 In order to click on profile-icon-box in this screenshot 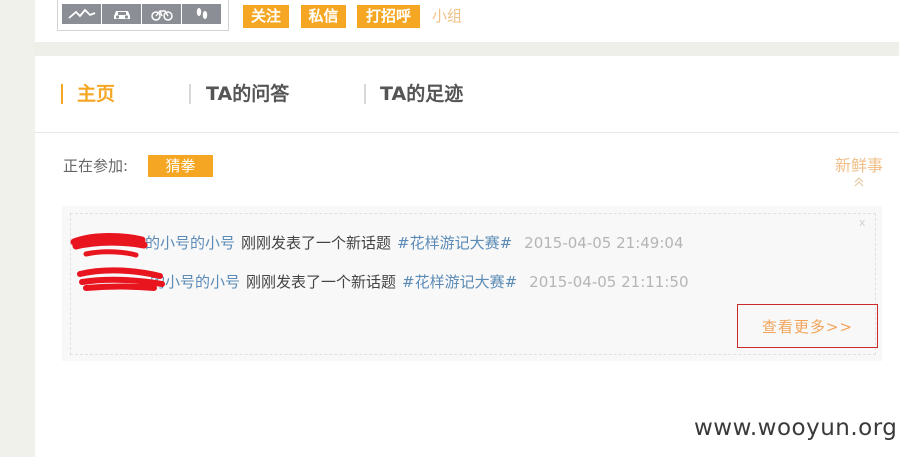, I will do `click(143, 15)`.